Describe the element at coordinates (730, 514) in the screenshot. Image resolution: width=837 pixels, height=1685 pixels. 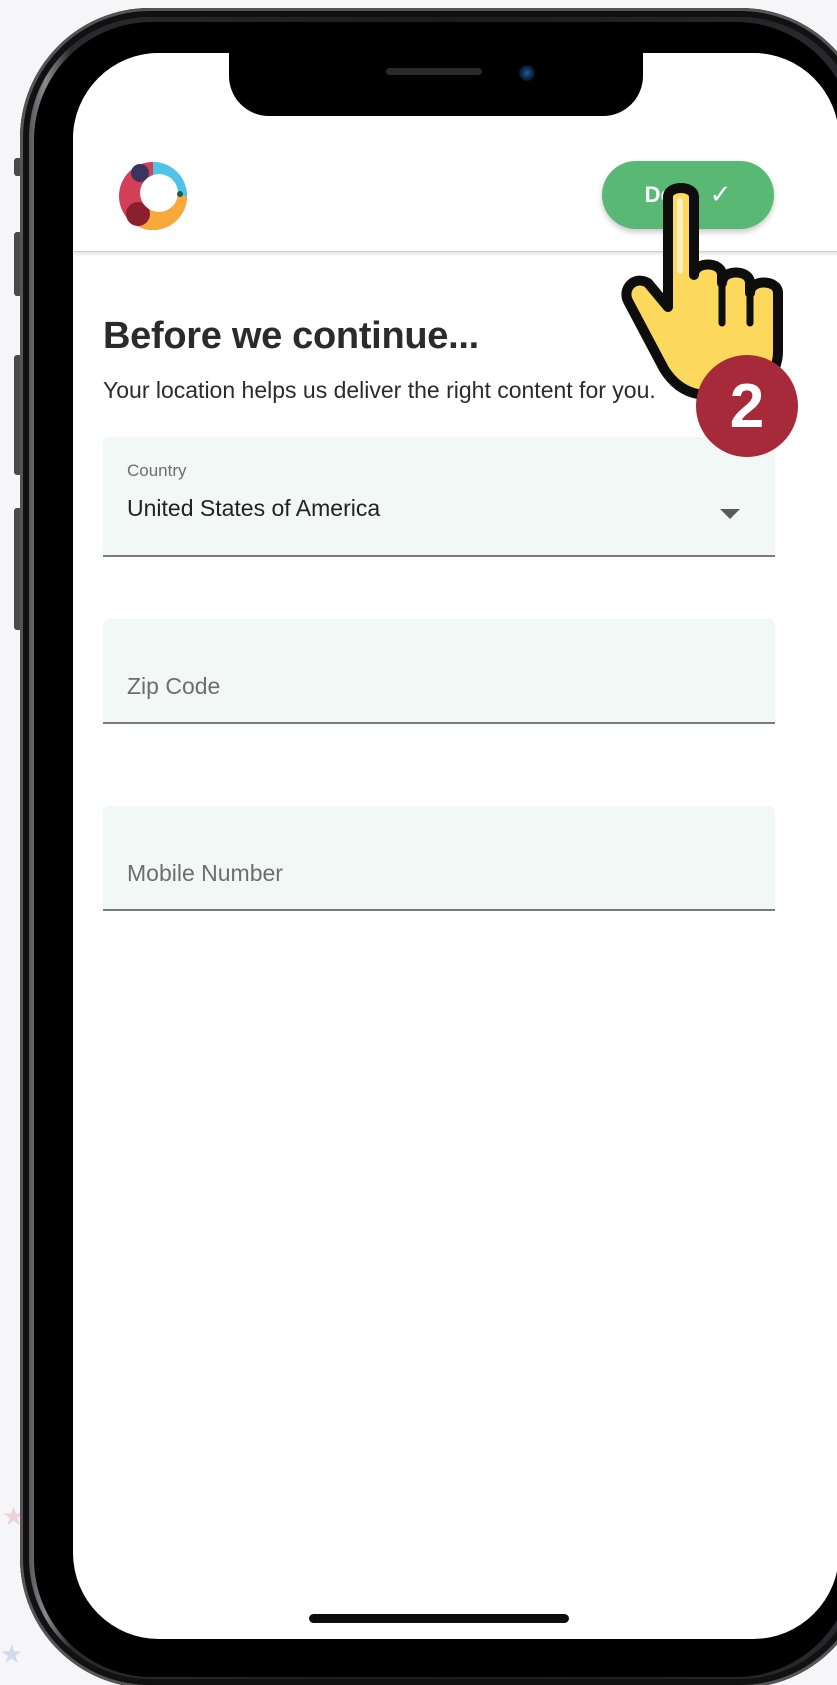
I see `dropdown-arrow-icon` at that location.